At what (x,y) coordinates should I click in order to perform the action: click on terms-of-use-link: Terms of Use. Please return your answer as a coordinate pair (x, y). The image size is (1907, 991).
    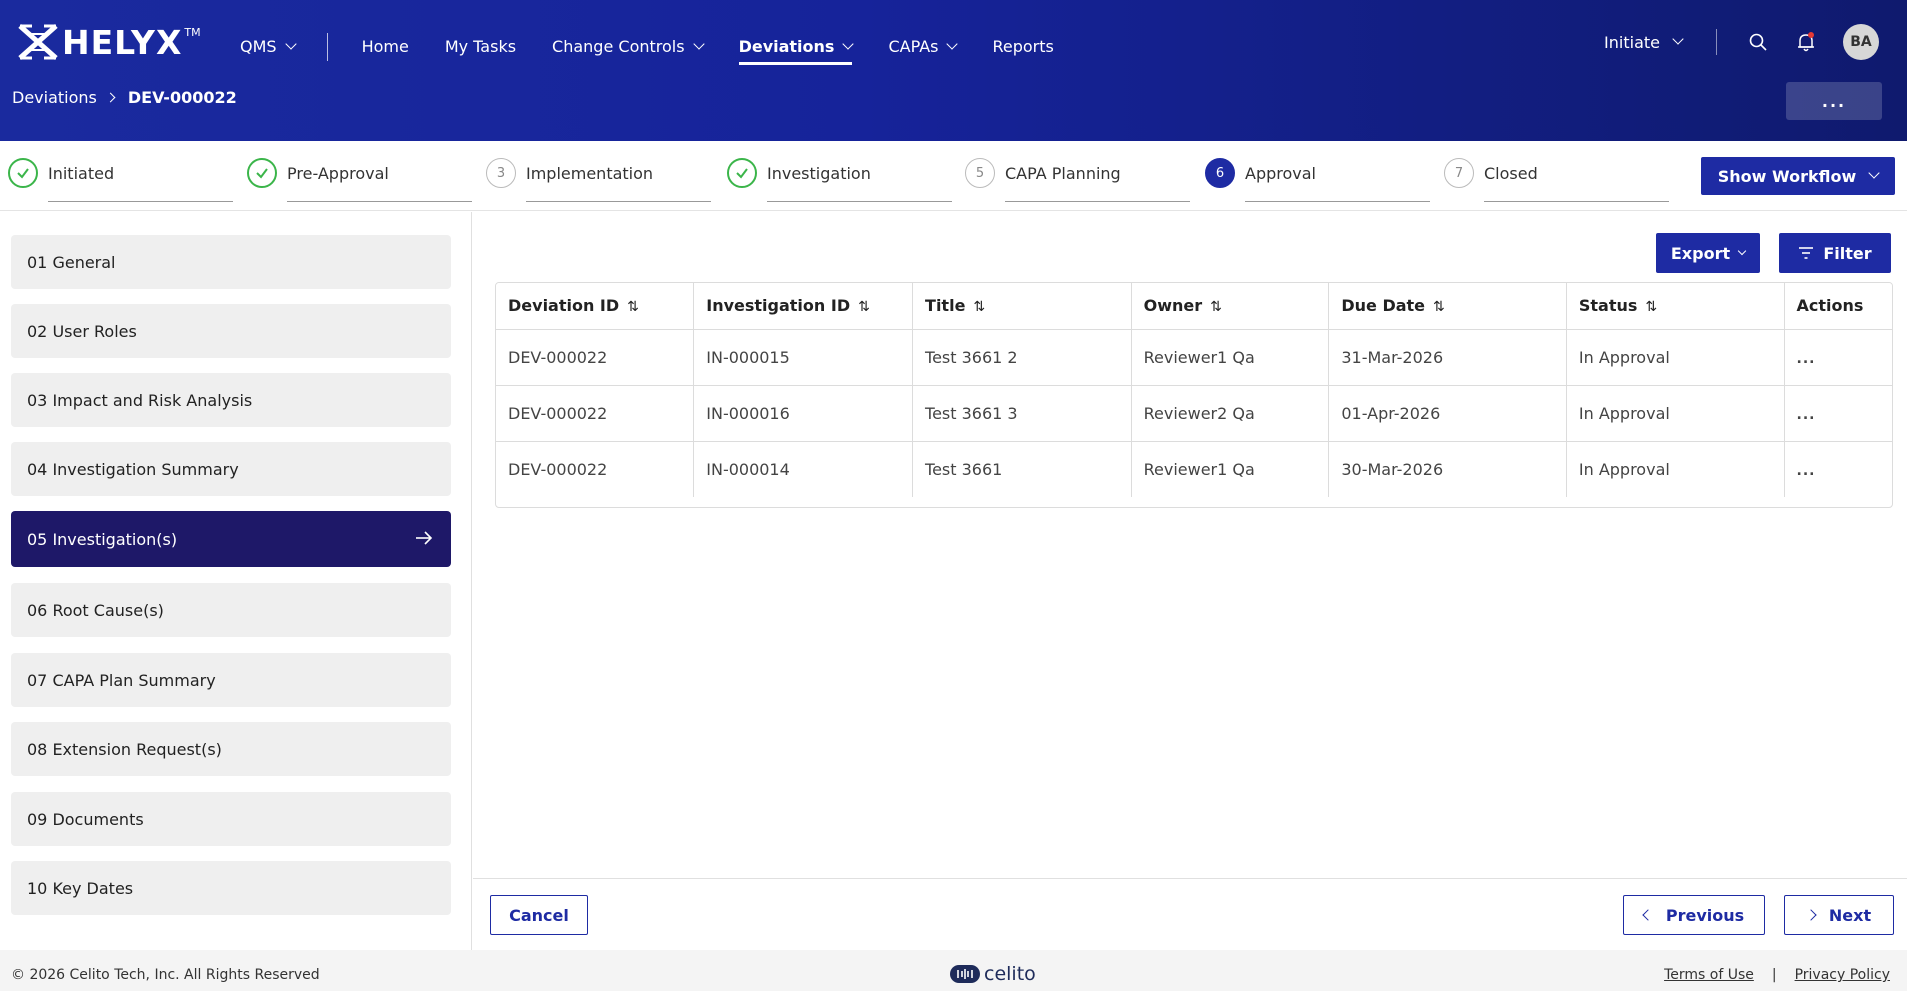
    Looking at the image, I should click on (1709, 975).